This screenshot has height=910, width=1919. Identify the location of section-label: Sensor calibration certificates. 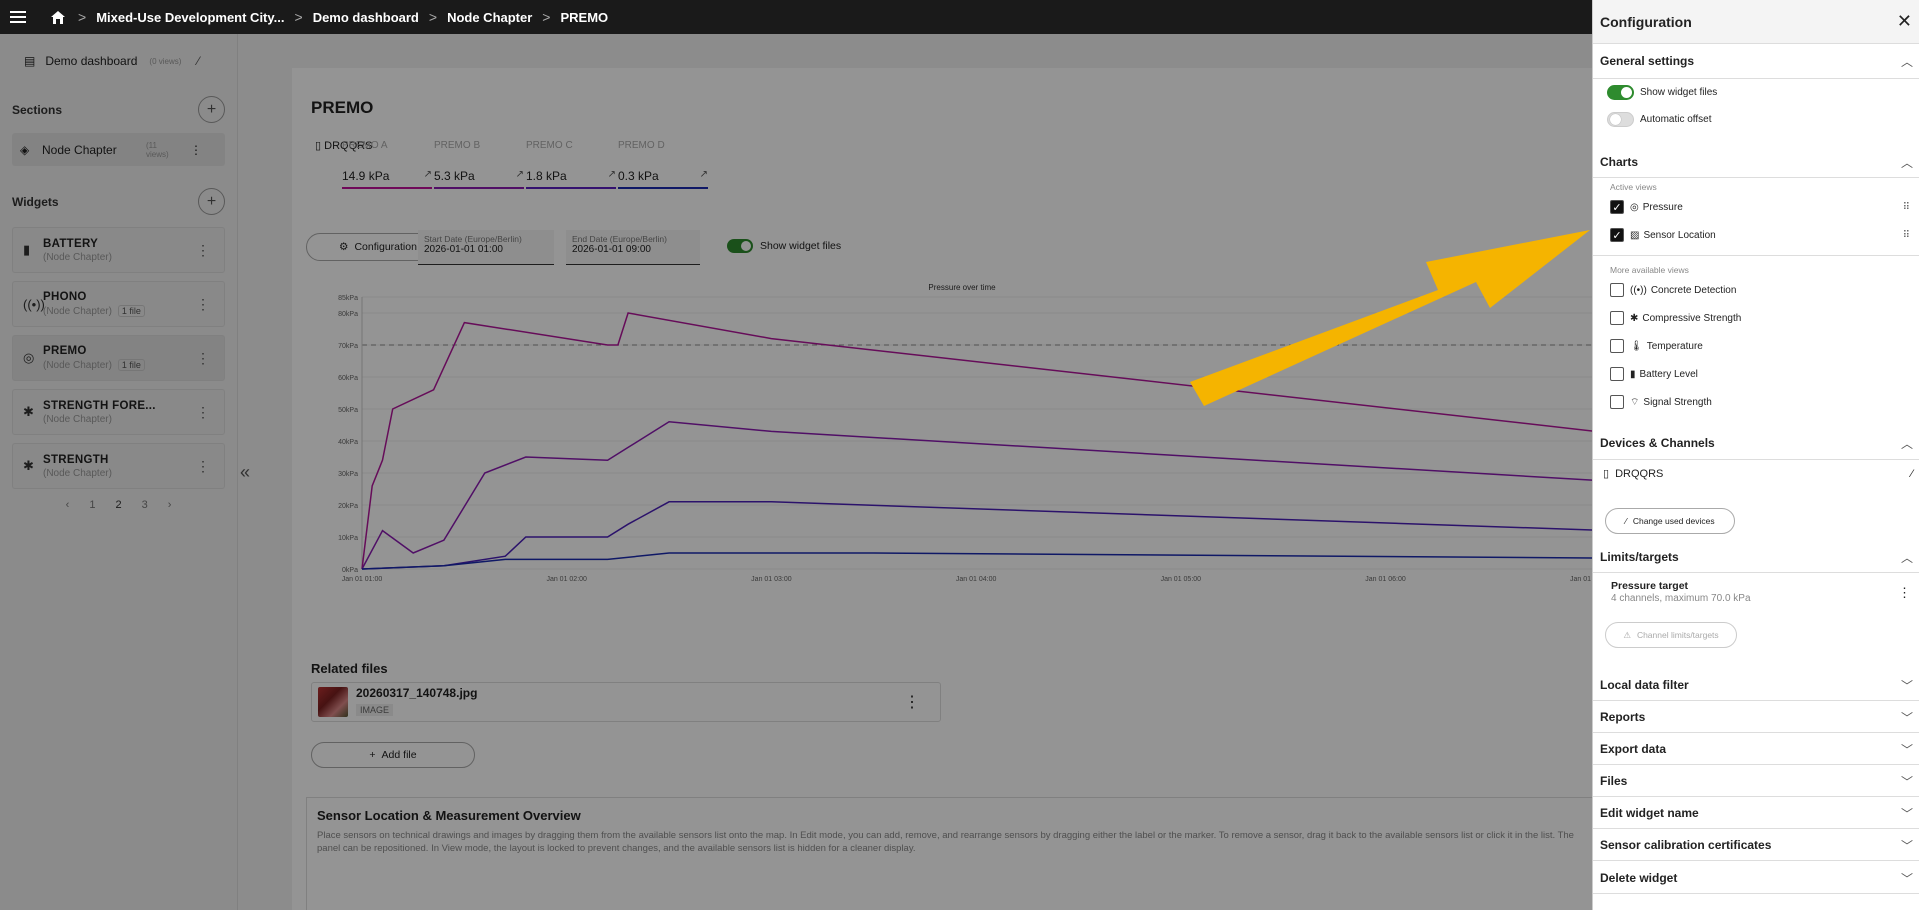
(1686, 845).